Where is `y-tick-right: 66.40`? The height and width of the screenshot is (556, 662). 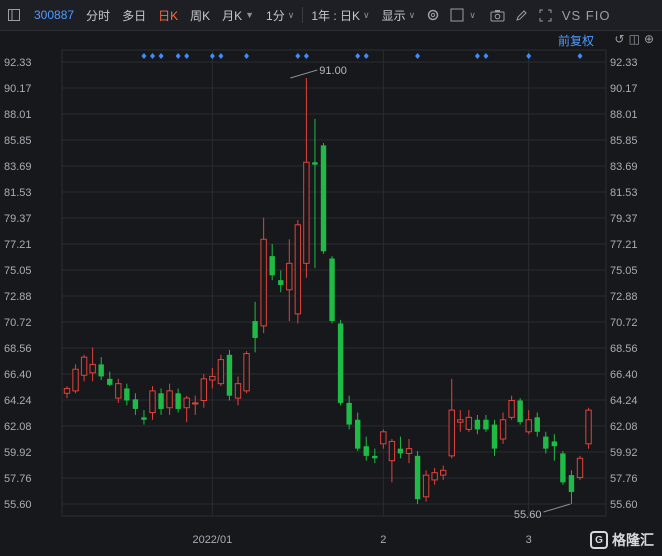
y-tick-right: 66.40 is located at coordinates (624, 375).